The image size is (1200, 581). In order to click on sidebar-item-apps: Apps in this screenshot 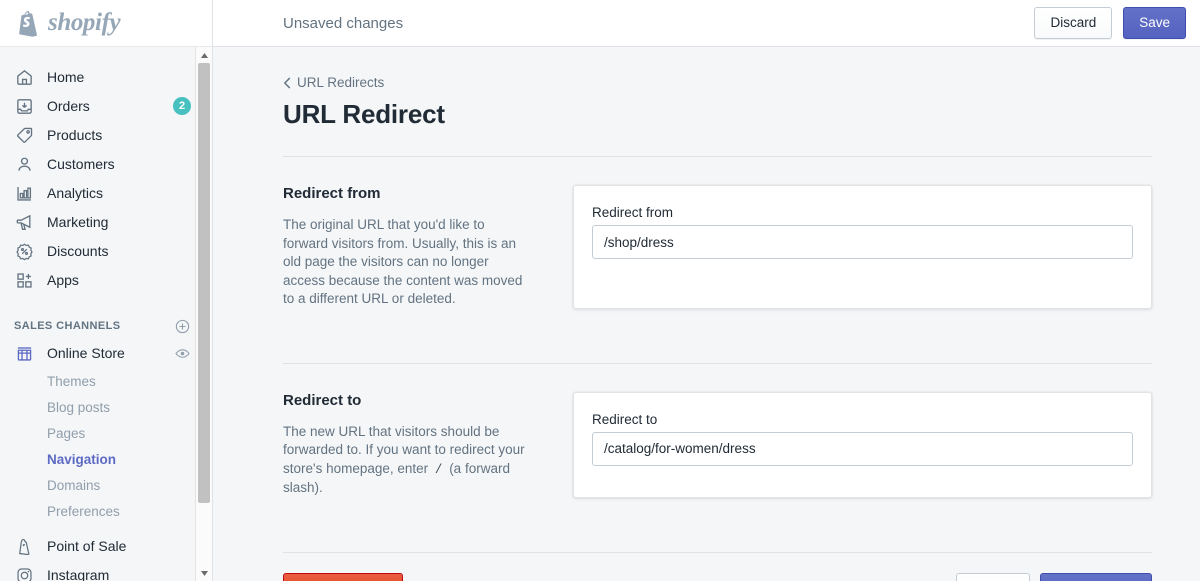, I will do `click(106, 280)`.